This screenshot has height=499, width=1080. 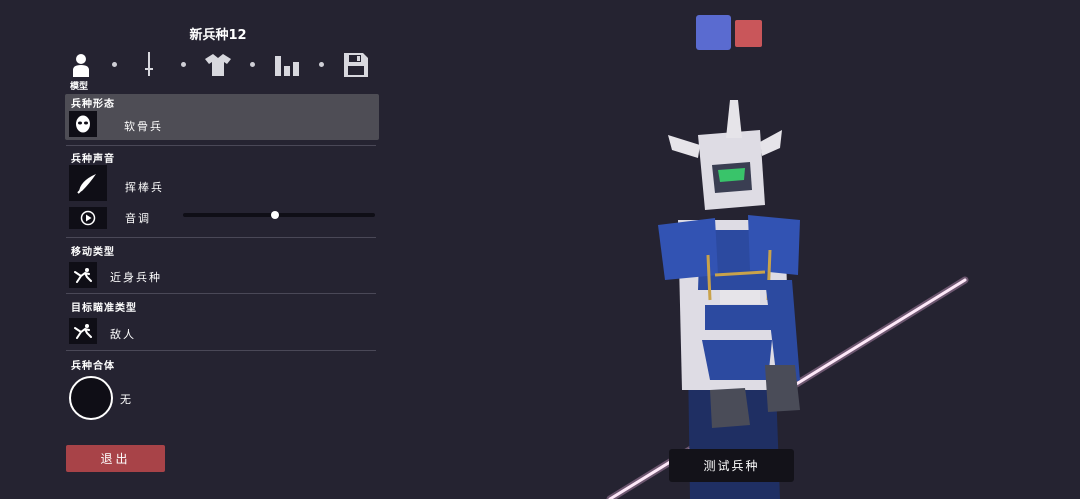 I want to click on play-button, so click(x=88, y=218).